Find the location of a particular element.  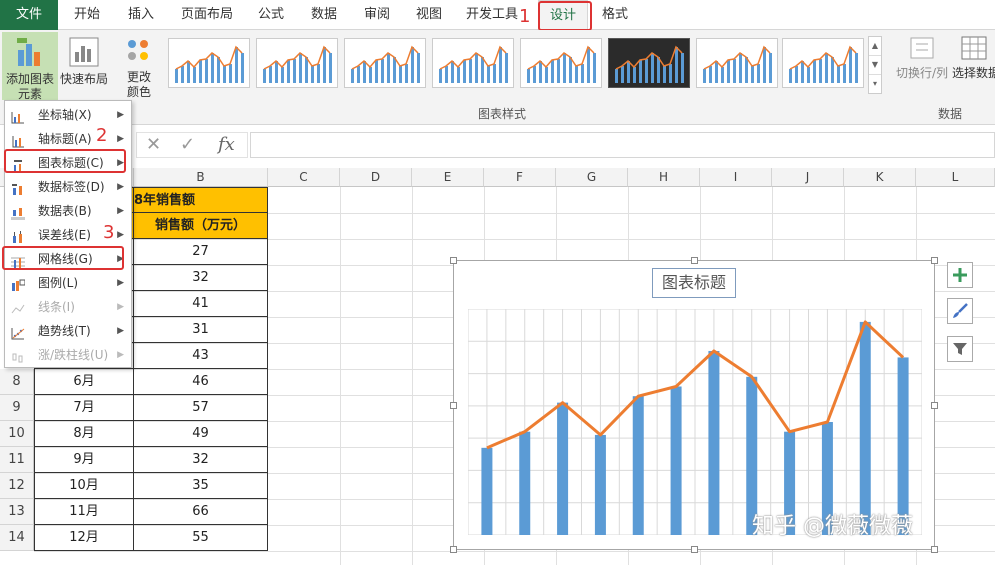

menu-item-legend: 图例(L) ▶ is located at coordinates (68, 283).